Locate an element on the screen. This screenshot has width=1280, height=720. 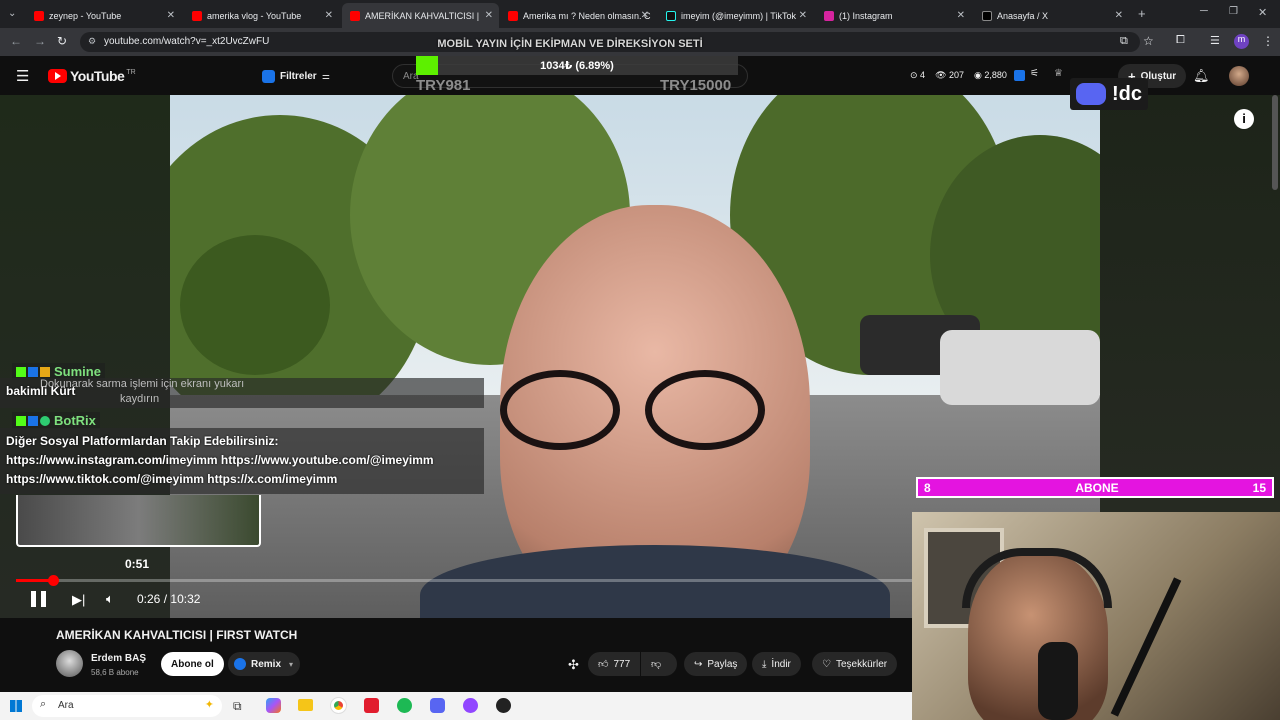
tab-4: imeyim (@imeyimm) | TikTok ✕ is located at coordinates (735, 15).